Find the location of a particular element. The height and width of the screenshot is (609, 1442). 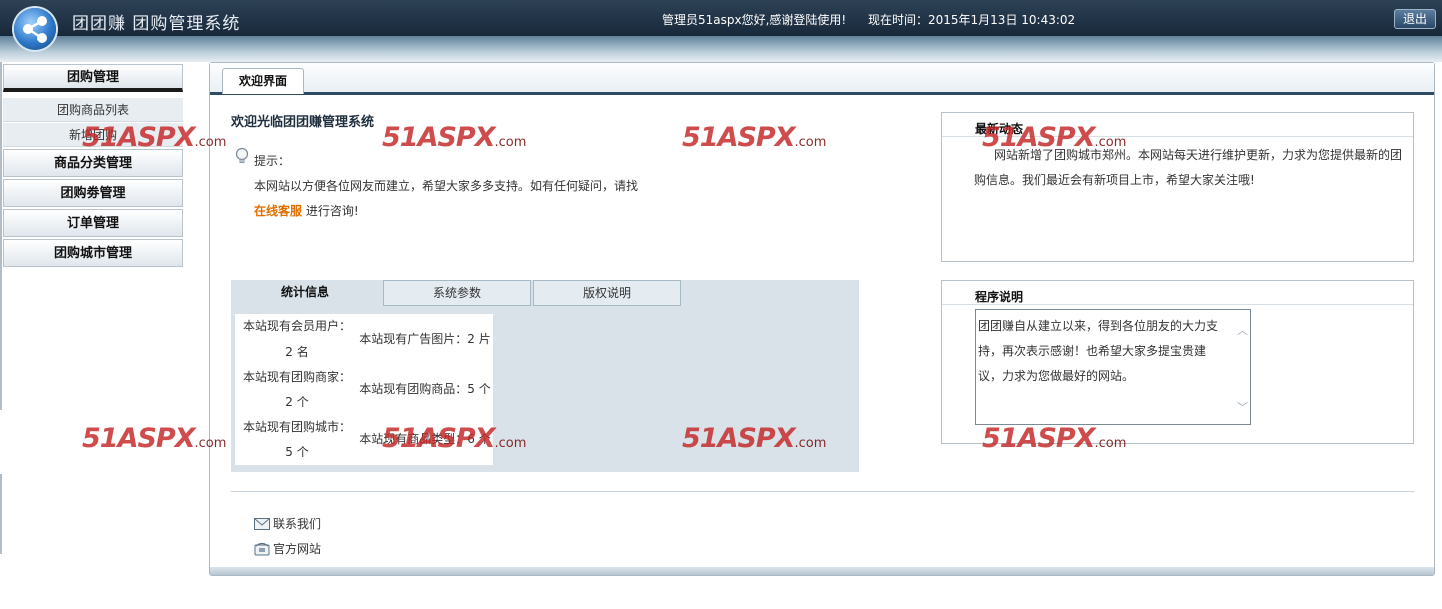

stat-members-value: 2 名 is located at coordinates (297, 352).